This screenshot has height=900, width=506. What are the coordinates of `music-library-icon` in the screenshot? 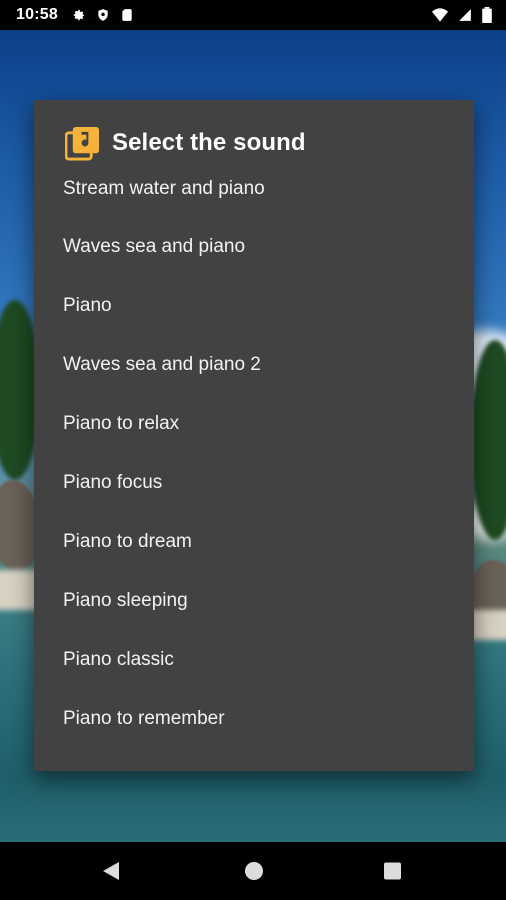 It's located at (82, 143).